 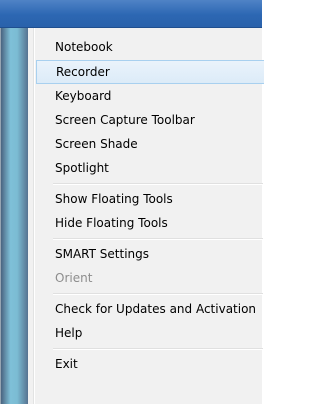 What do you see at coordinates (149, 223) in the screenshot?
I see `menu-item-hide-floating-tools: Hide Floating Tools` at bounding box center [149, 223].